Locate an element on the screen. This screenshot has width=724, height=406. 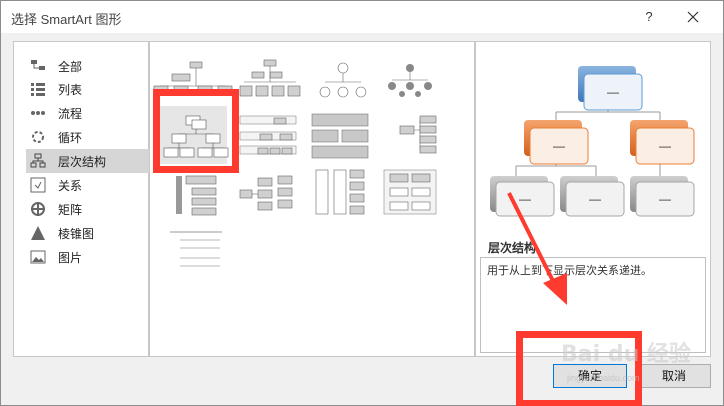
category-label: 棱锥图 is located at coordinates (76, 234).